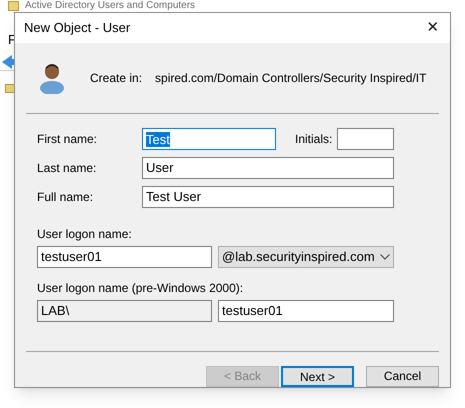  I want to click on user-icon, so click(52, 78).